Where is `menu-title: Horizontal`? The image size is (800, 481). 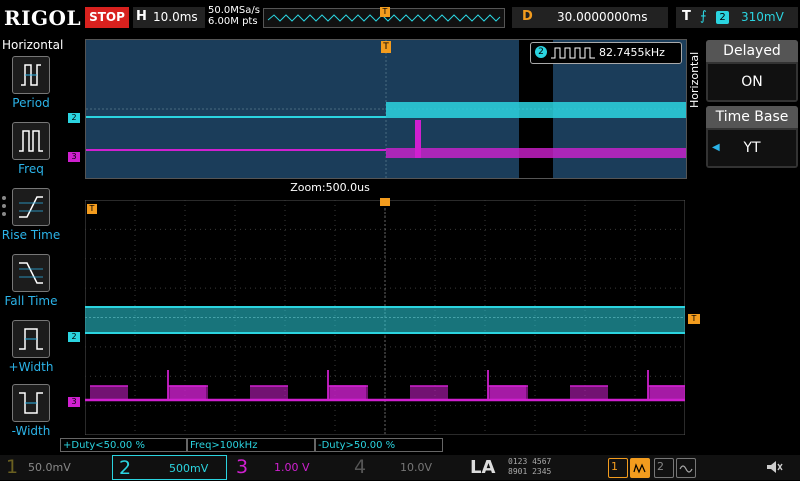 menu-title: Horizontal is located at coordinates (33, 45).